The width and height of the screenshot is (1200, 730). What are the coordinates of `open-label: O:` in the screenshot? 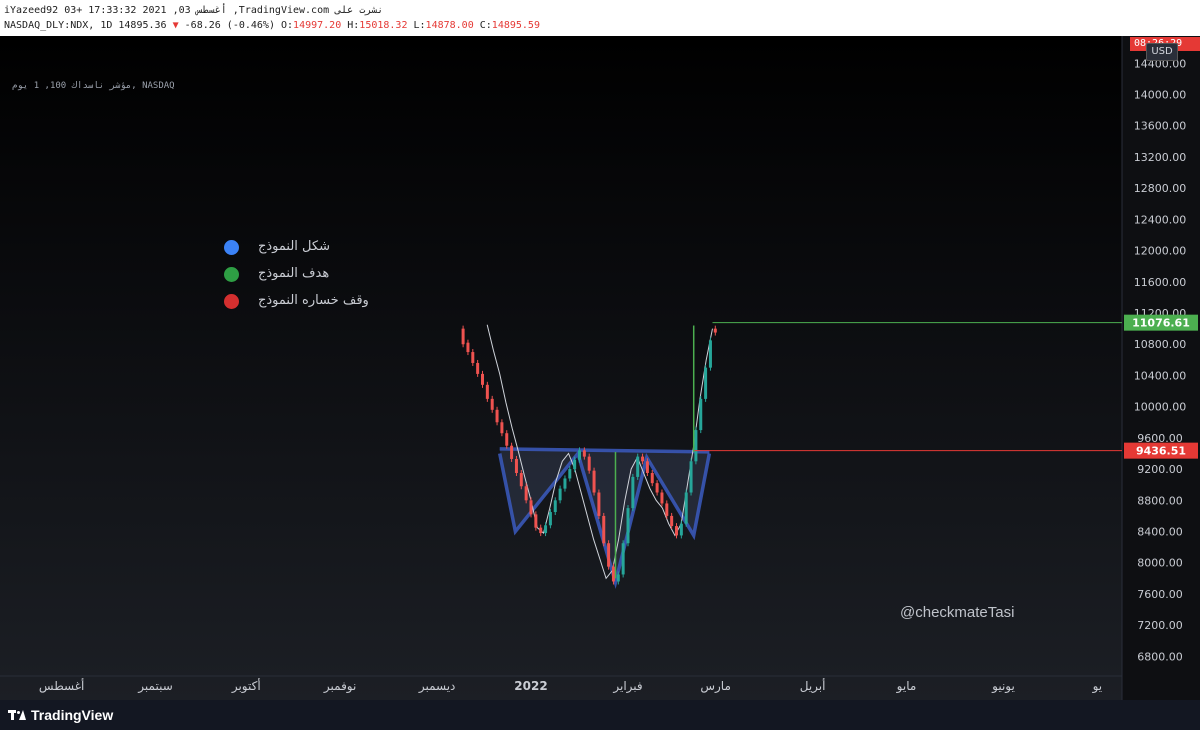 It's located at (287, 25).